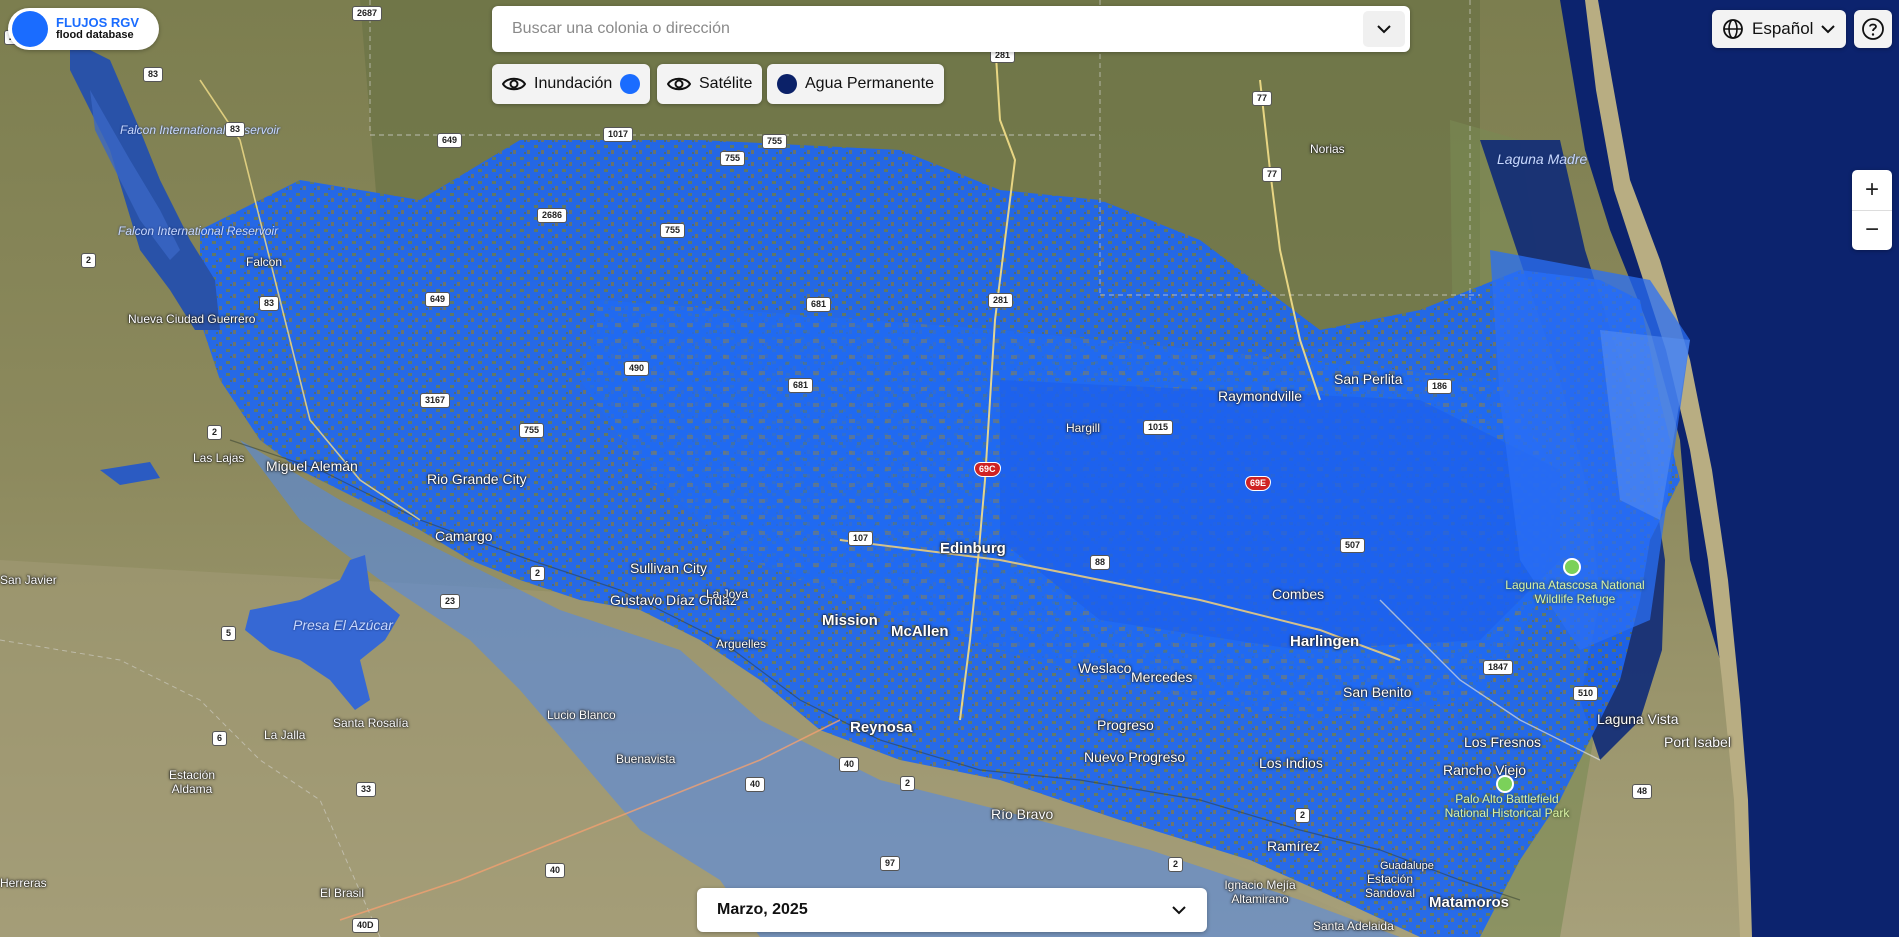  Describe the element at coordinates (630, 84) in the screenshot. I see `flood-color-swatch` at that location.